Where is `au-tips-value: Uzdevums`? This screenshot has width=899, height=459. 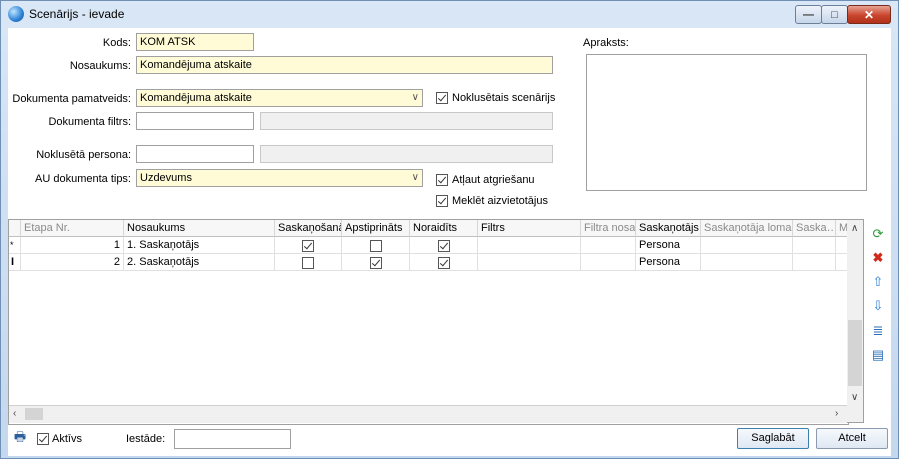
au-tips-value: Uzdevums is located at coordinates (166, 178).